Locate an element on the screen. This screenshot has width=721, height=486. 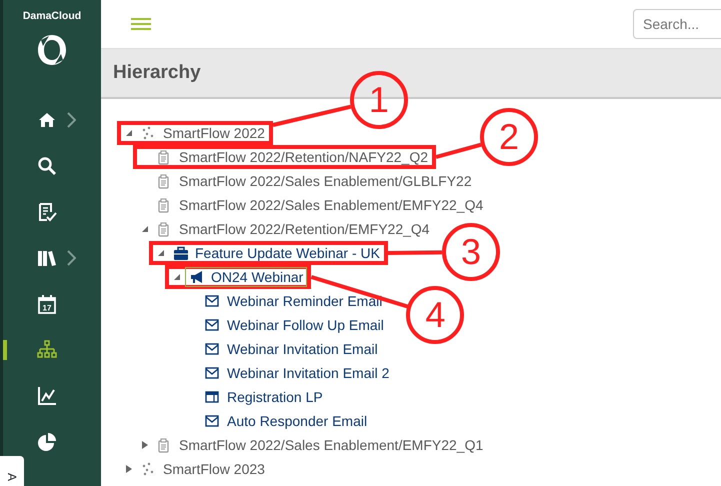
brand-name: DamaCloud is located at coordinates (52, 16).